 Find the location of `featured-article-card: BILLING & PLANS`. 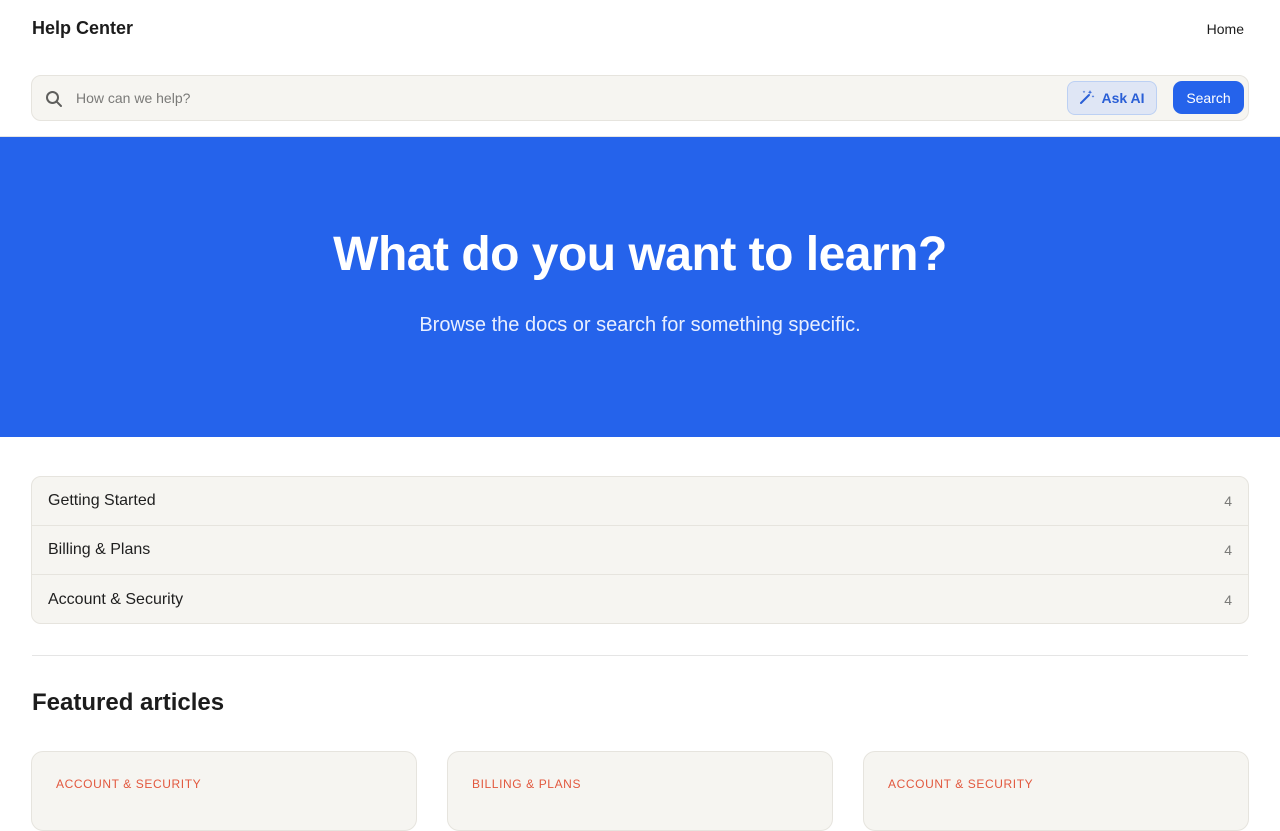

featured-article-card: BILLING & PLANS is located at coordinates (640, 791).